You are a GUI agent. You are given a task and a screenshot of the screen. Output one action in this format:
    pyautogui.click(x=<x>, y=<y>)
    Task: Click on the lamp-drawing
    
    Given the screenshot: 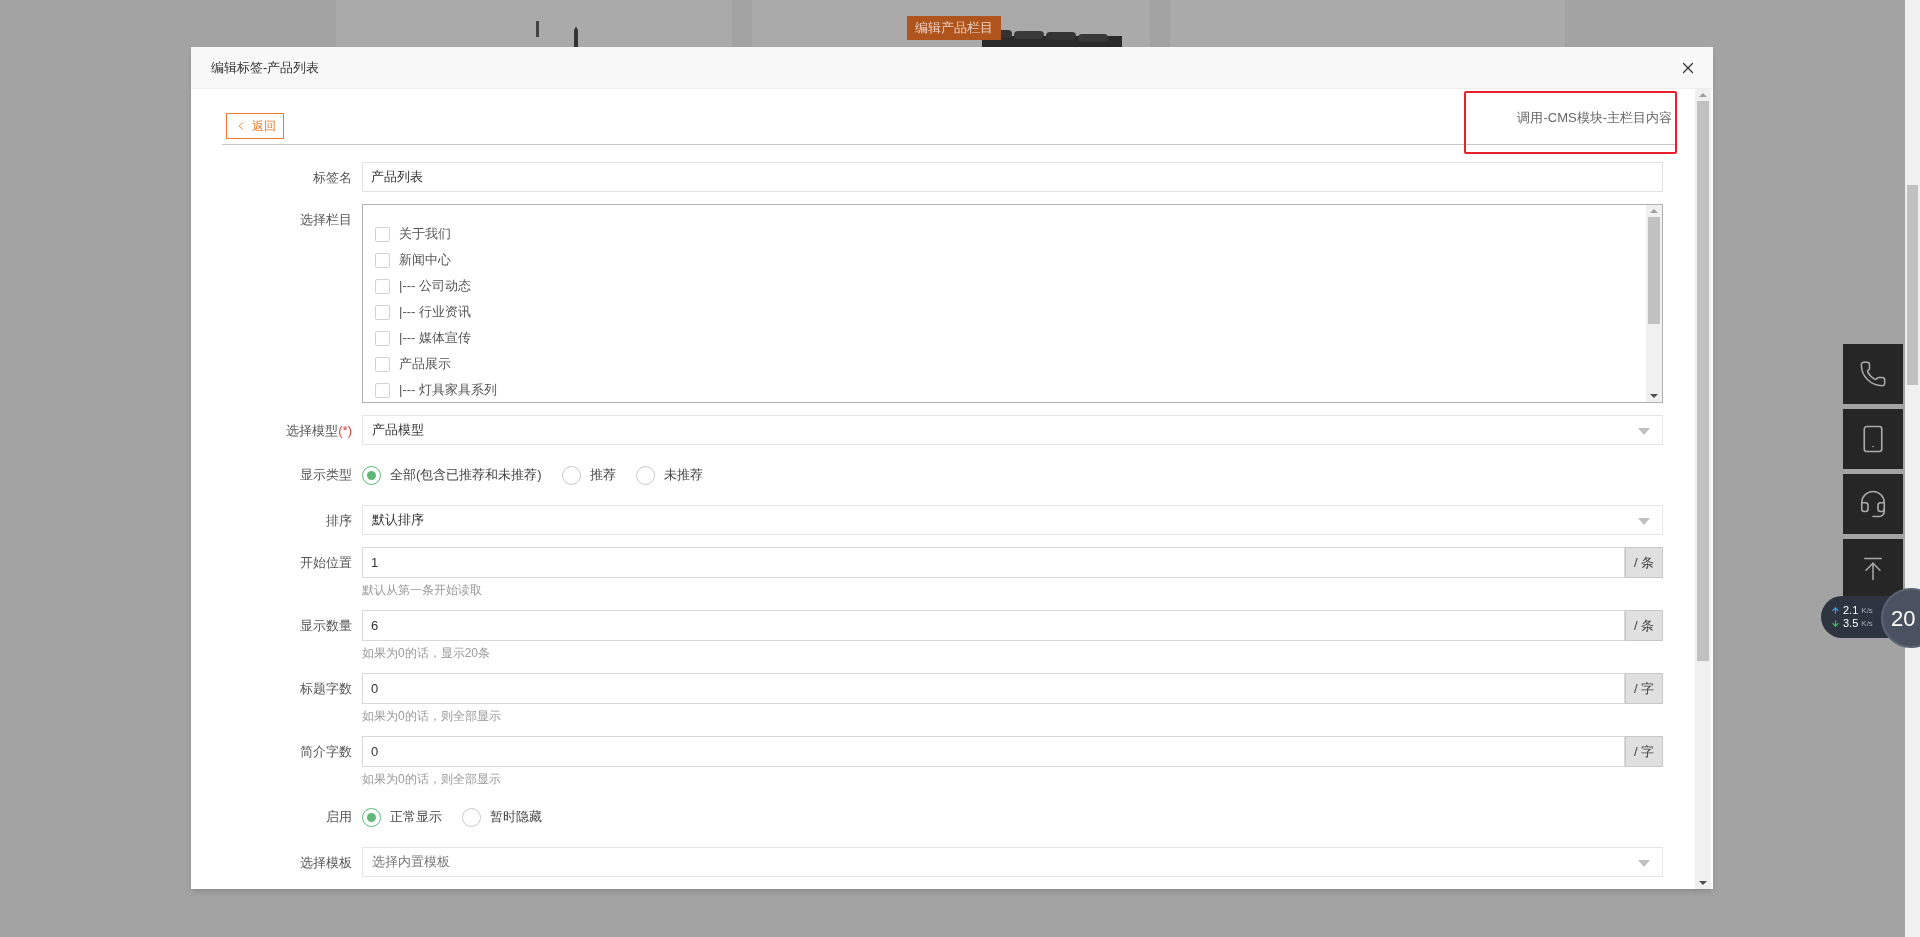 What is the action you would take?
    pyautogui.click(x=558, y=34)
    